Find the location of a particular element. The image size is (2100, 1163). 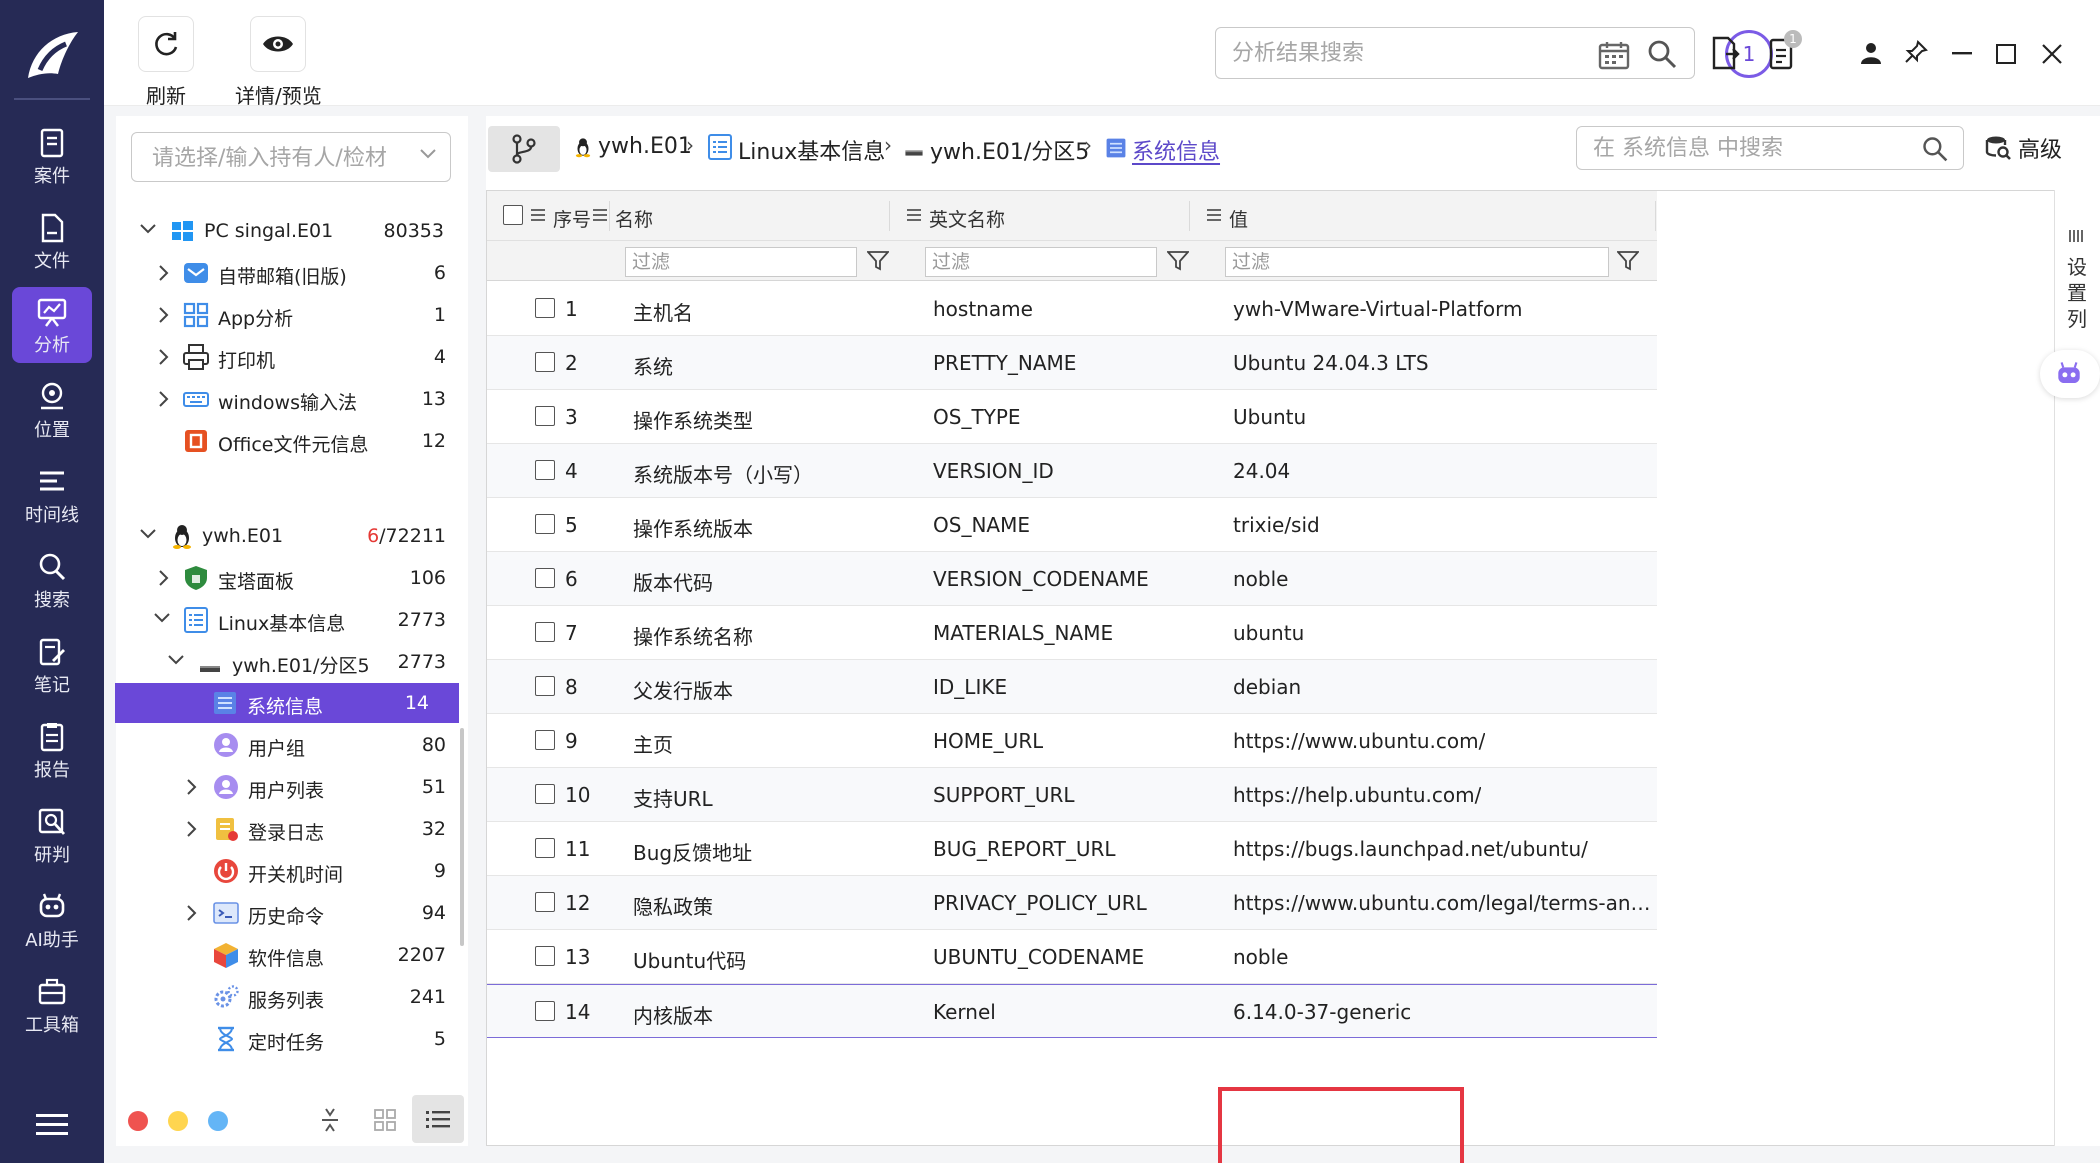

nav-item-case: 案件 is located at coordinates (52, 156).